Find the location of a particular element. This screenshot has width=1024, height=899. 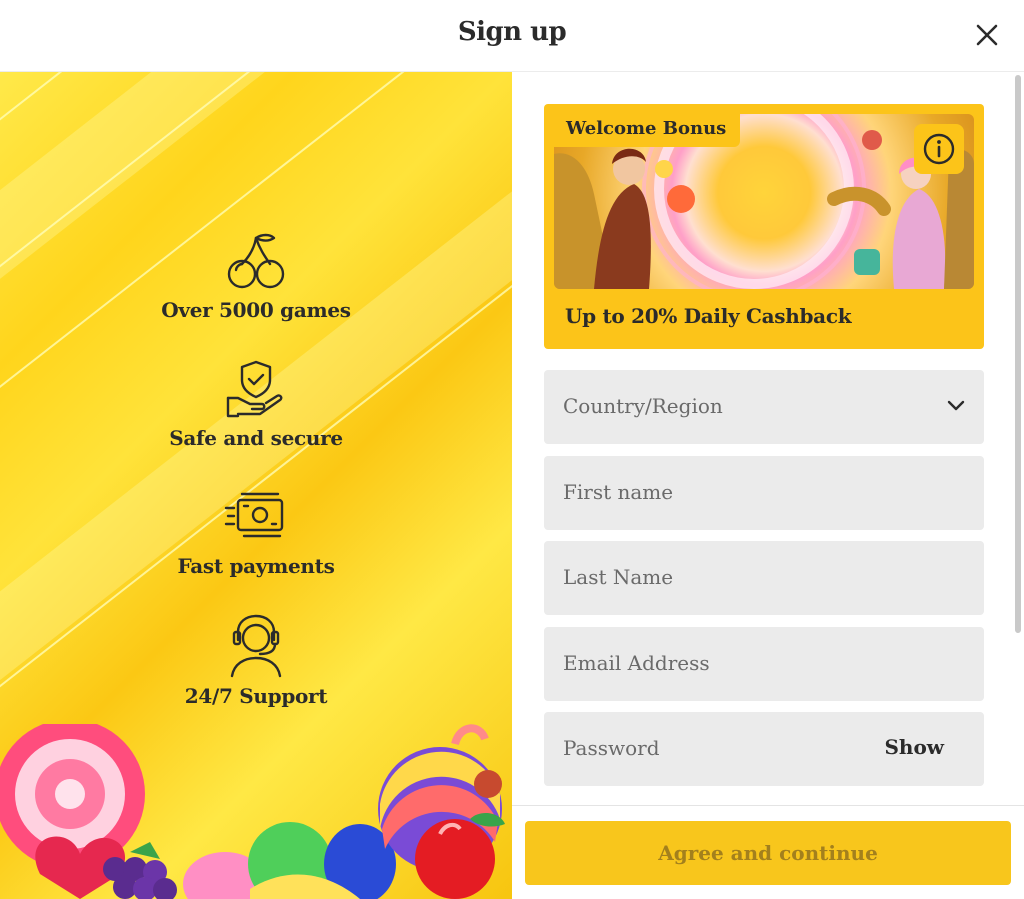

close-button is located at coordinates (987, 35).